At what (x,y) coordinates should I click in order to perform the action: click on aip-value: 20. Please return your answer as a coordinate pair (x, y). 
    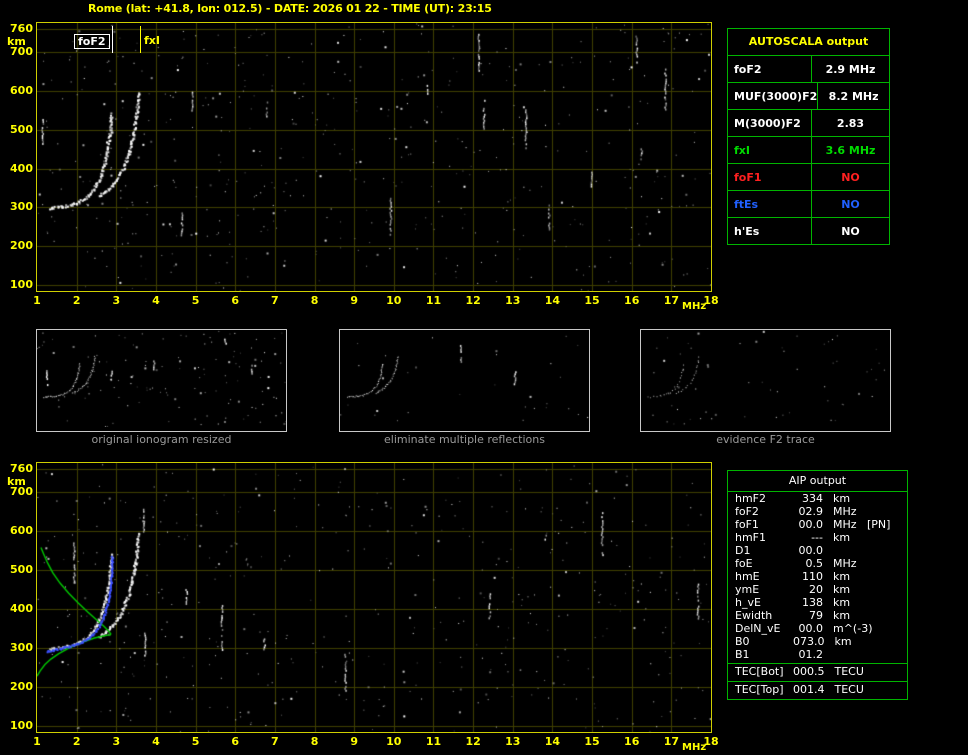
    Looking at the image, I should click on (816, 589).